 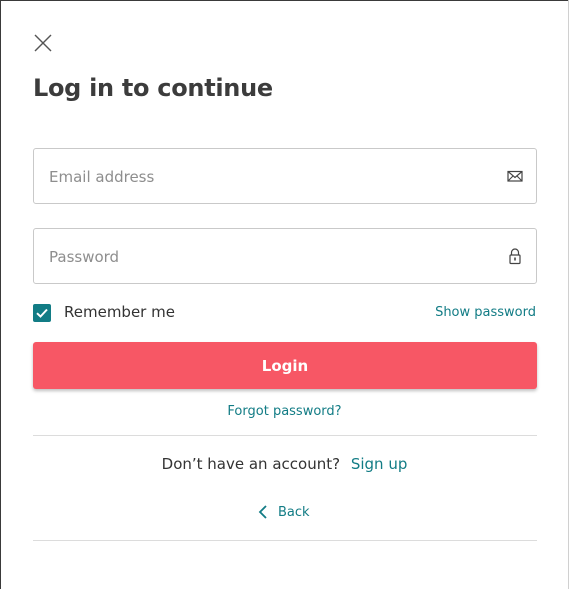 I want to click on page-title: Log in to continue, so click(x=153, y=88).